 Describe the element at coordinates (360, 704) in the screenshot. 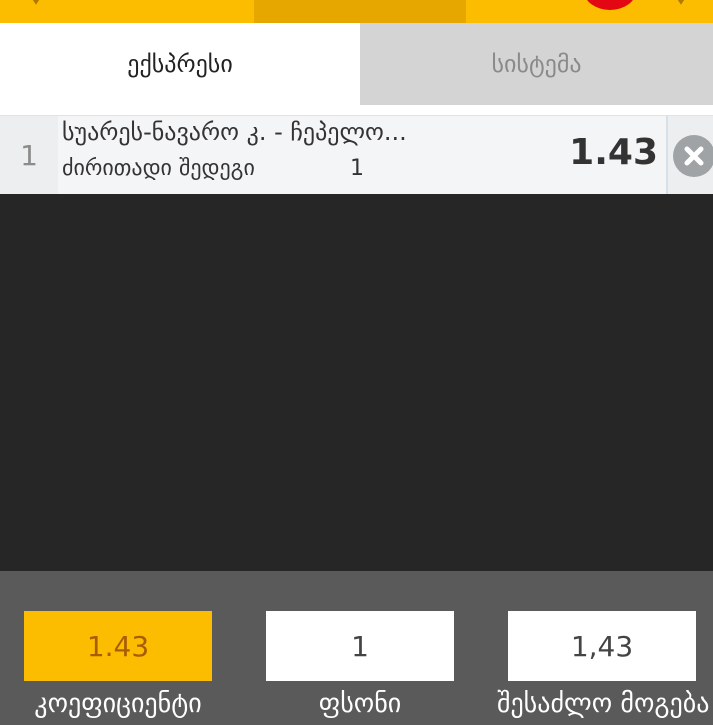

I see `stake-label: ფსონი` at that location.